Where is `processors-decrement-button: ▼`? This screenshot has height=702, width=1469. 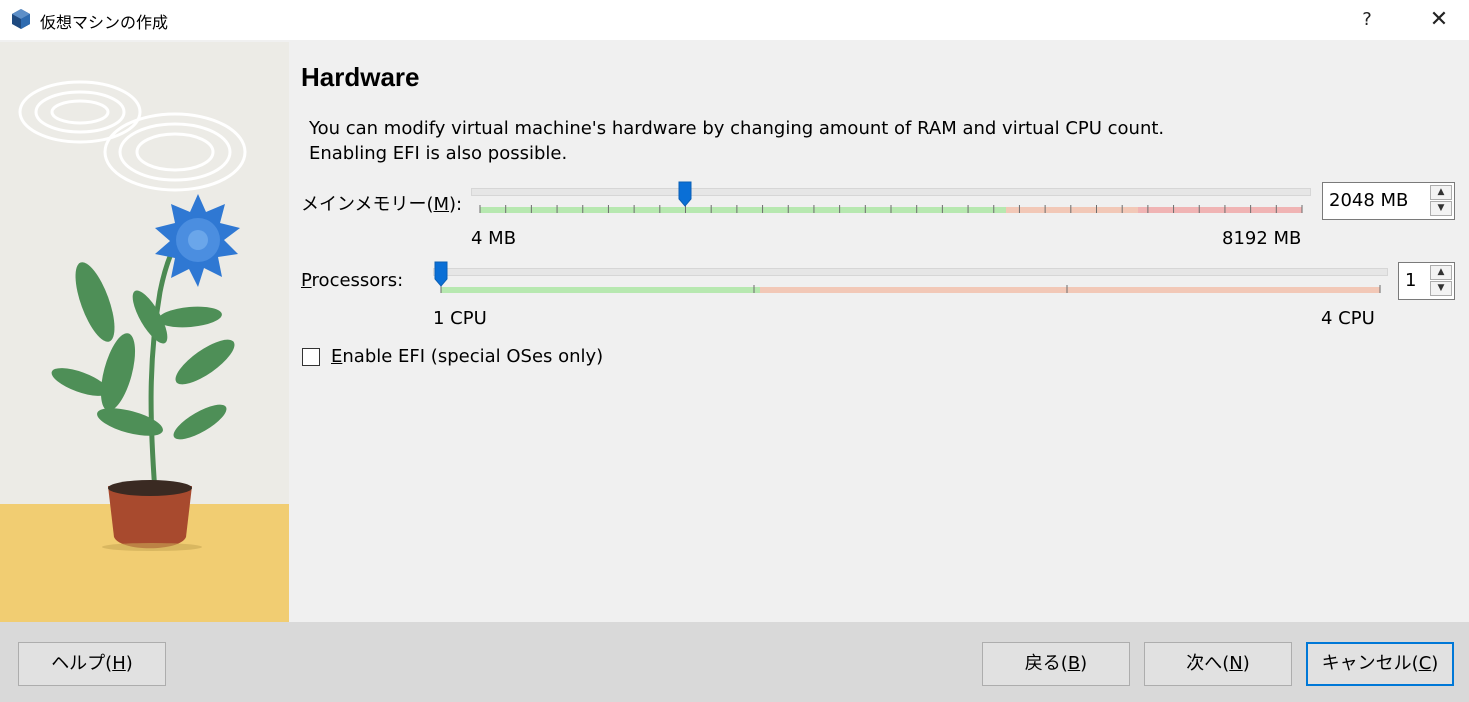
processors-decrement-button: ▼ is located at coordinates (1441, 288).